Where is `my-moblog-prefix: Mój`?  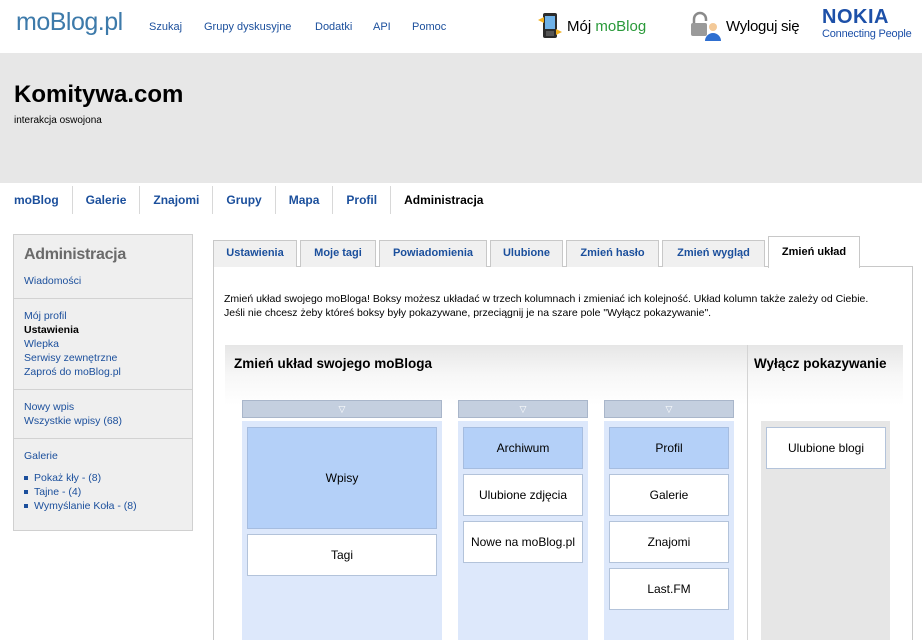 my-moblog-prefix: Mój is located at coordinates (579, 26).